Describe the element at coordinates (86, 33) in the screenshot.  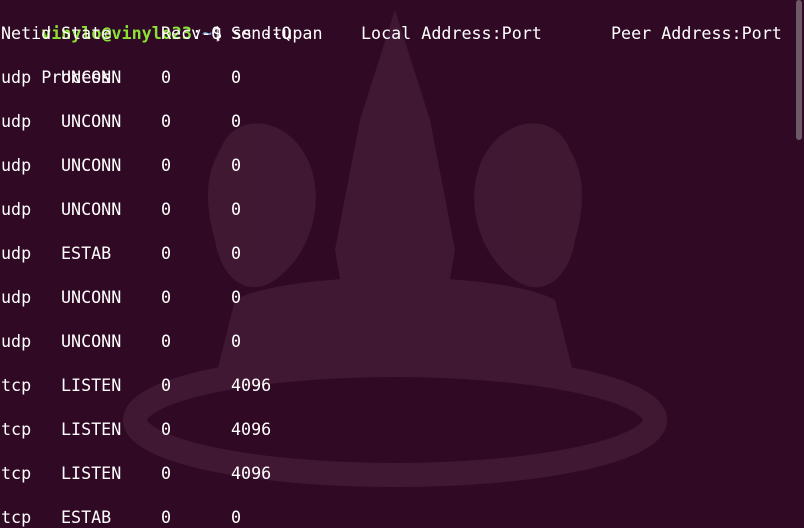
I see `header-state: State` at that location.